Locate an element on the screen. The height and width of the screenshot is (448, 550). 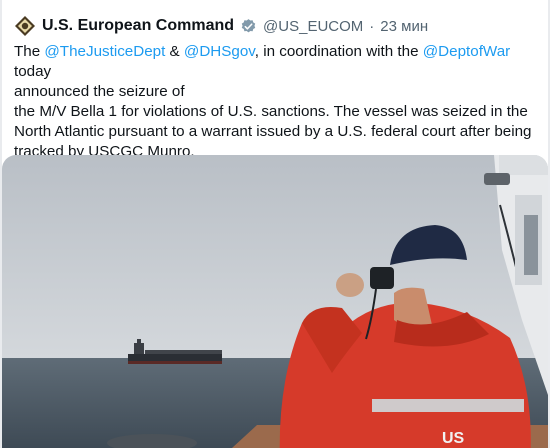
jacket-lettering: US is located at coordinates (453, 438).